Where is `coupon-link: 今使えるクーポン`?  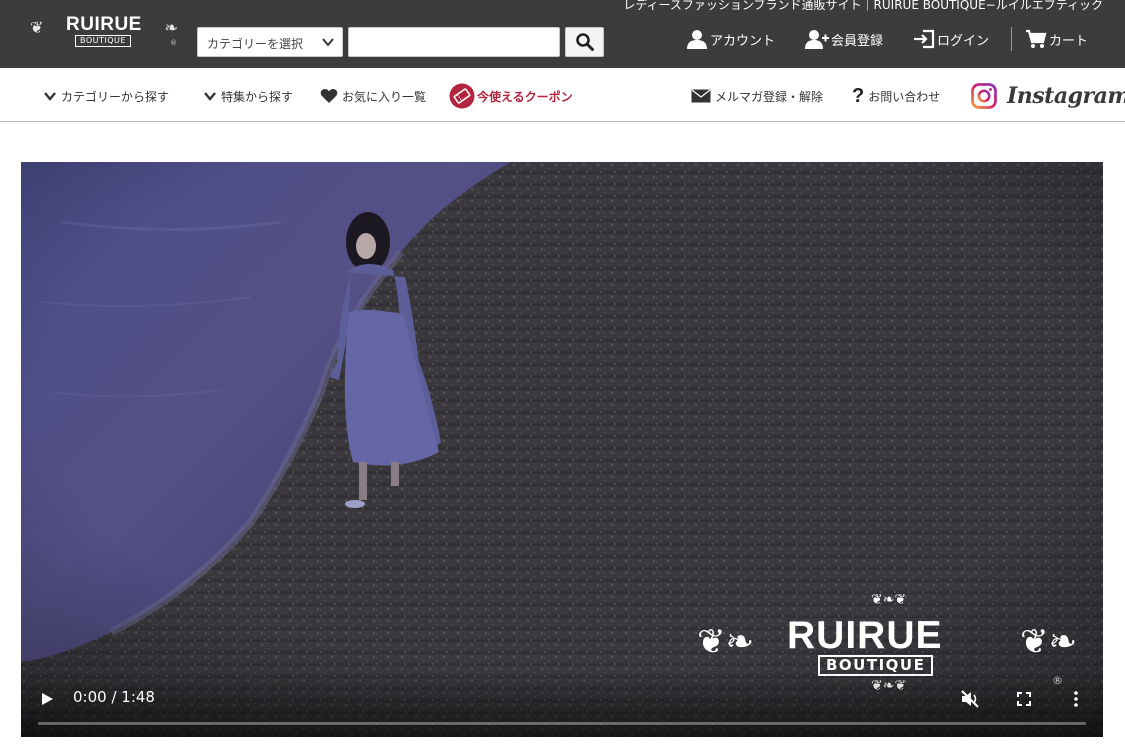
coupon-link: 今使えるクーポン is located at coordinates (511, 96).